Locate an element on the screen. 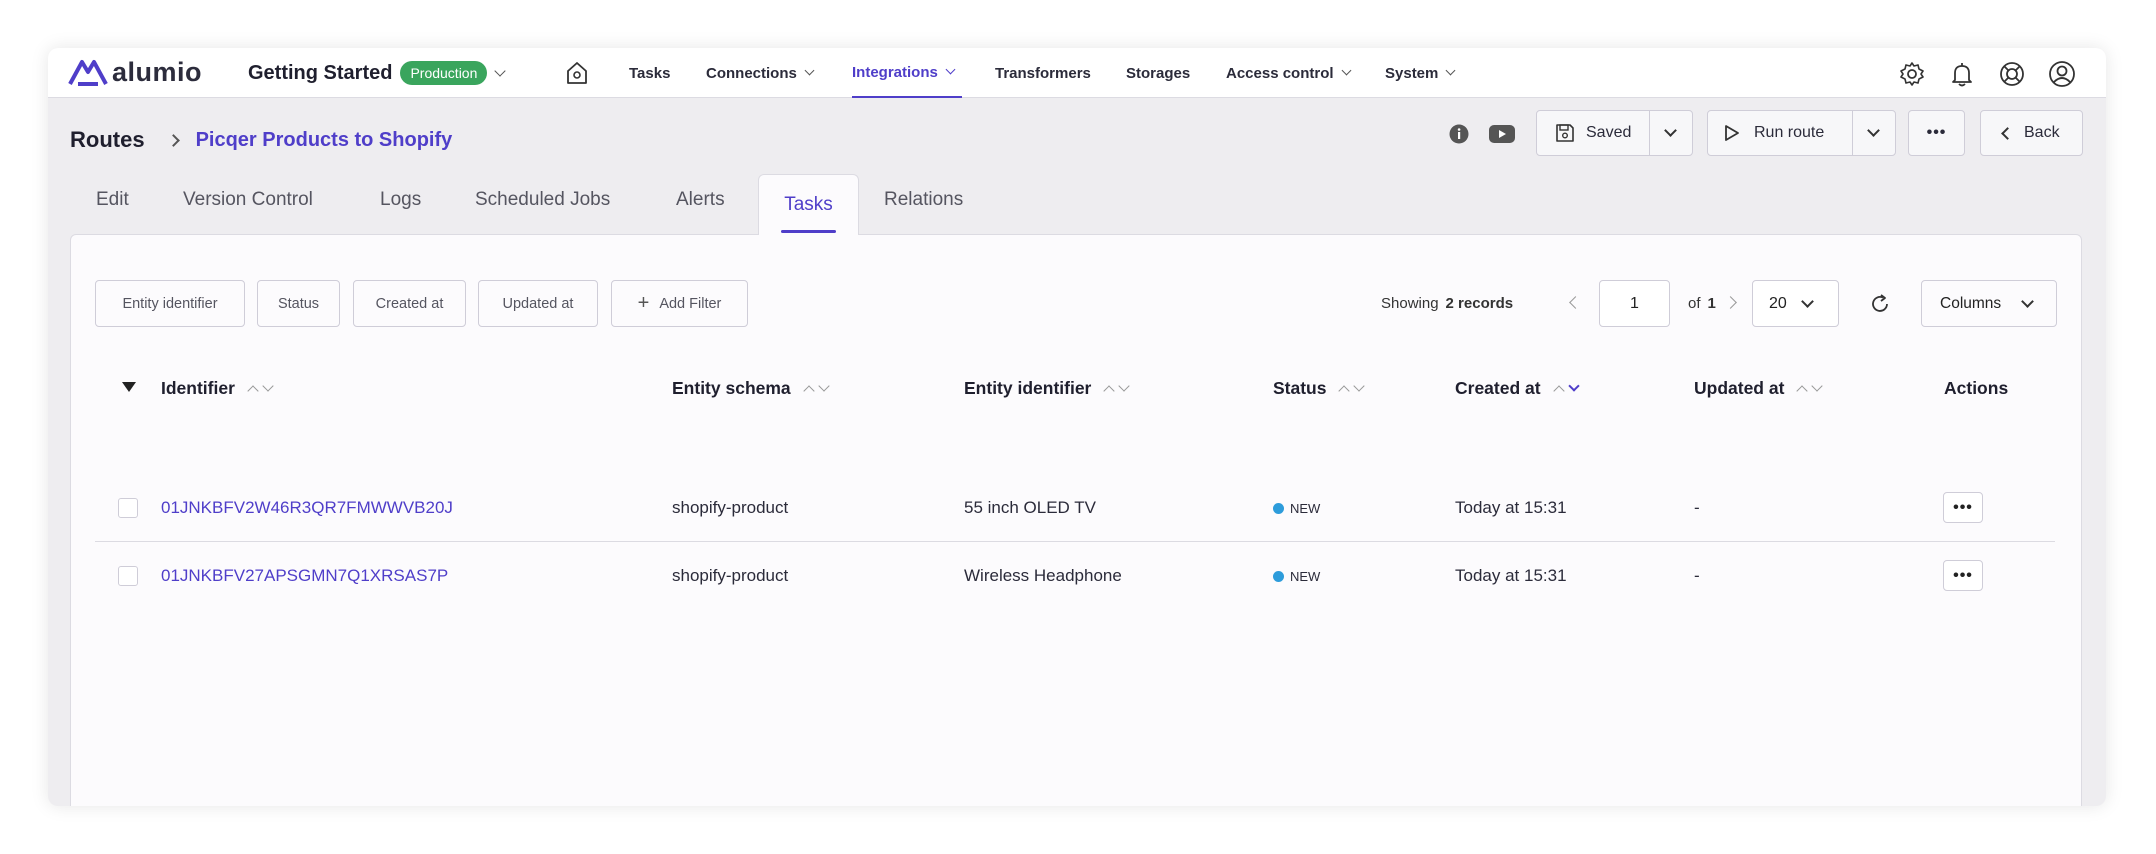  tab-alerts: Alerts is located at coordinates (700, 199).